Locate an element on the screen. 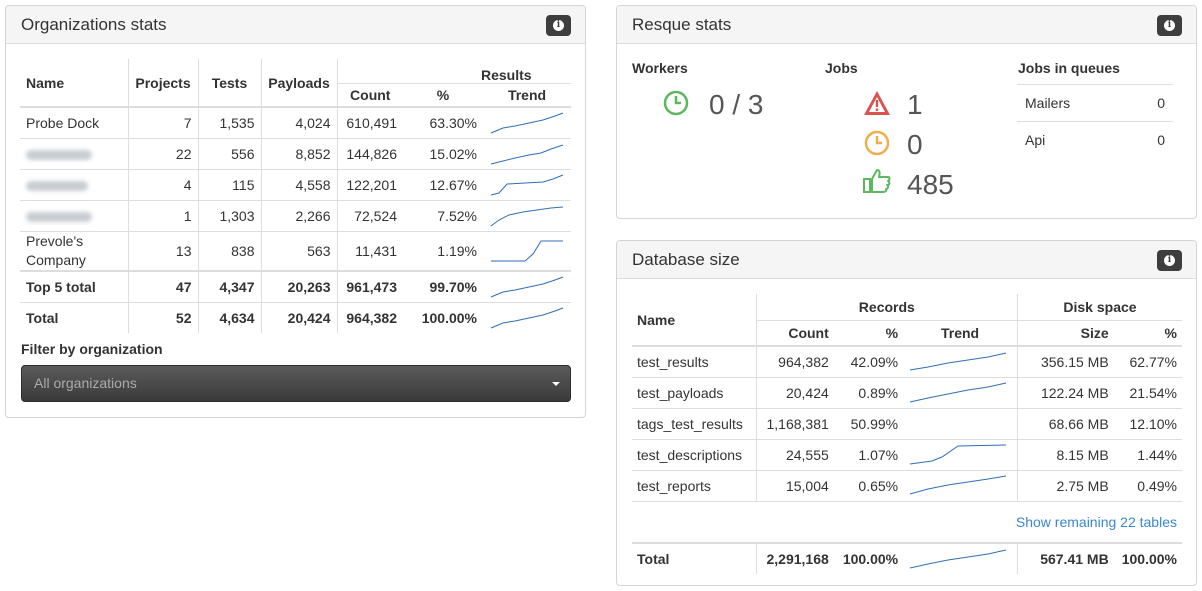  cell-payloads: 20,424 is located at coordinates (298, 317).